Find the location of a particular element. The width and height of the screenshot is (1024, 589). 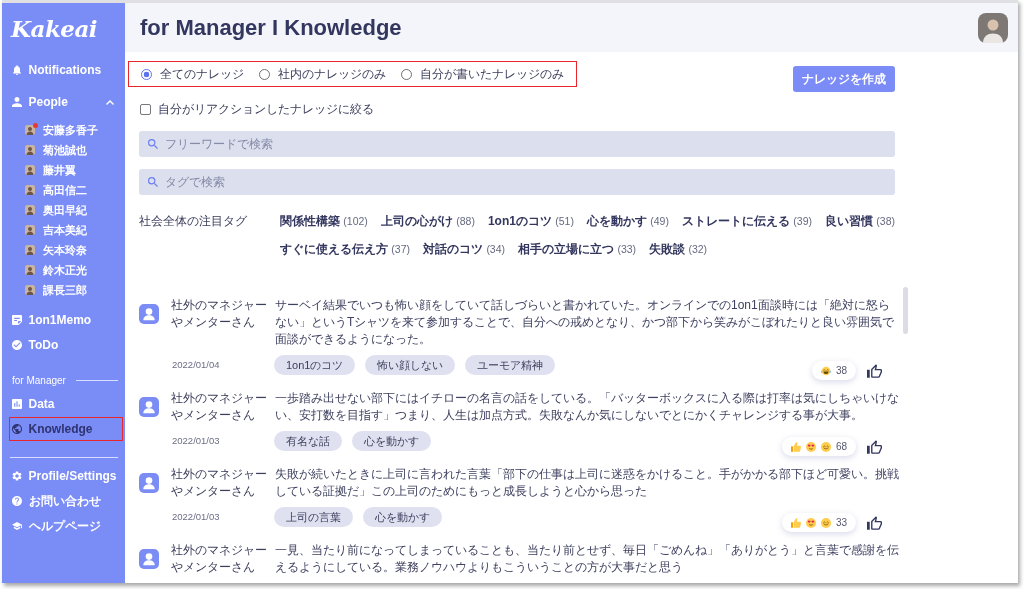

chevron-up-icon is located at coordinates (110, 102).